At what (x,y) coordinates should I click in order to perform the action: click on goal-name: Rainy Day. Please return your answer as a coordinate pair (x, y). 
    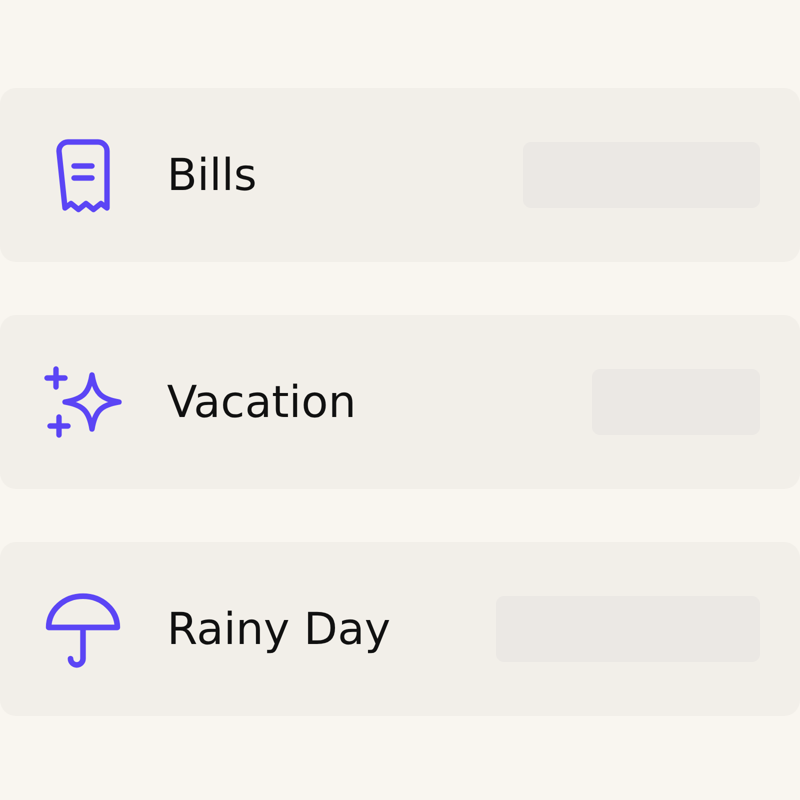
    Looking at the image, I should click on (279, 629).